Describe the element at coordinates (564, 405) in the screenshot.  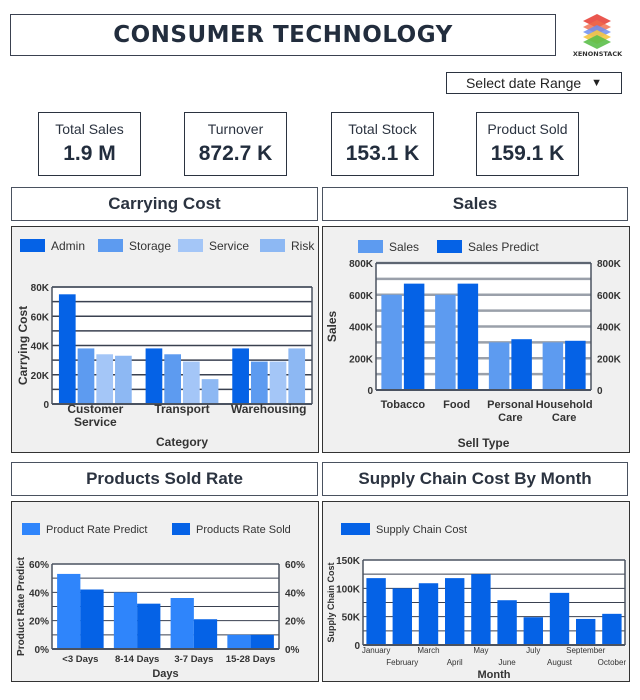
I see `x-tick-label-household-care: Household` at that location.